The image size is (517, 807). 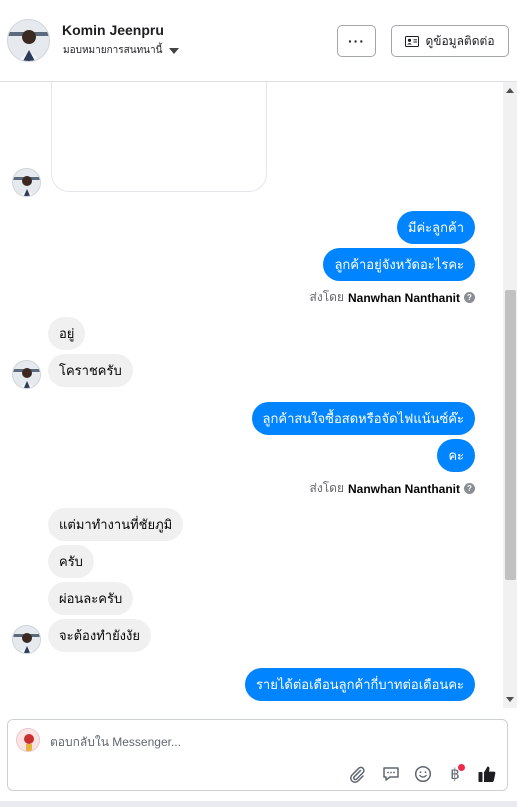 I want to click on outgoing-message: ลูกค้าอยู่จังหวัดอะไรคะ, so click(x=399, y=264).